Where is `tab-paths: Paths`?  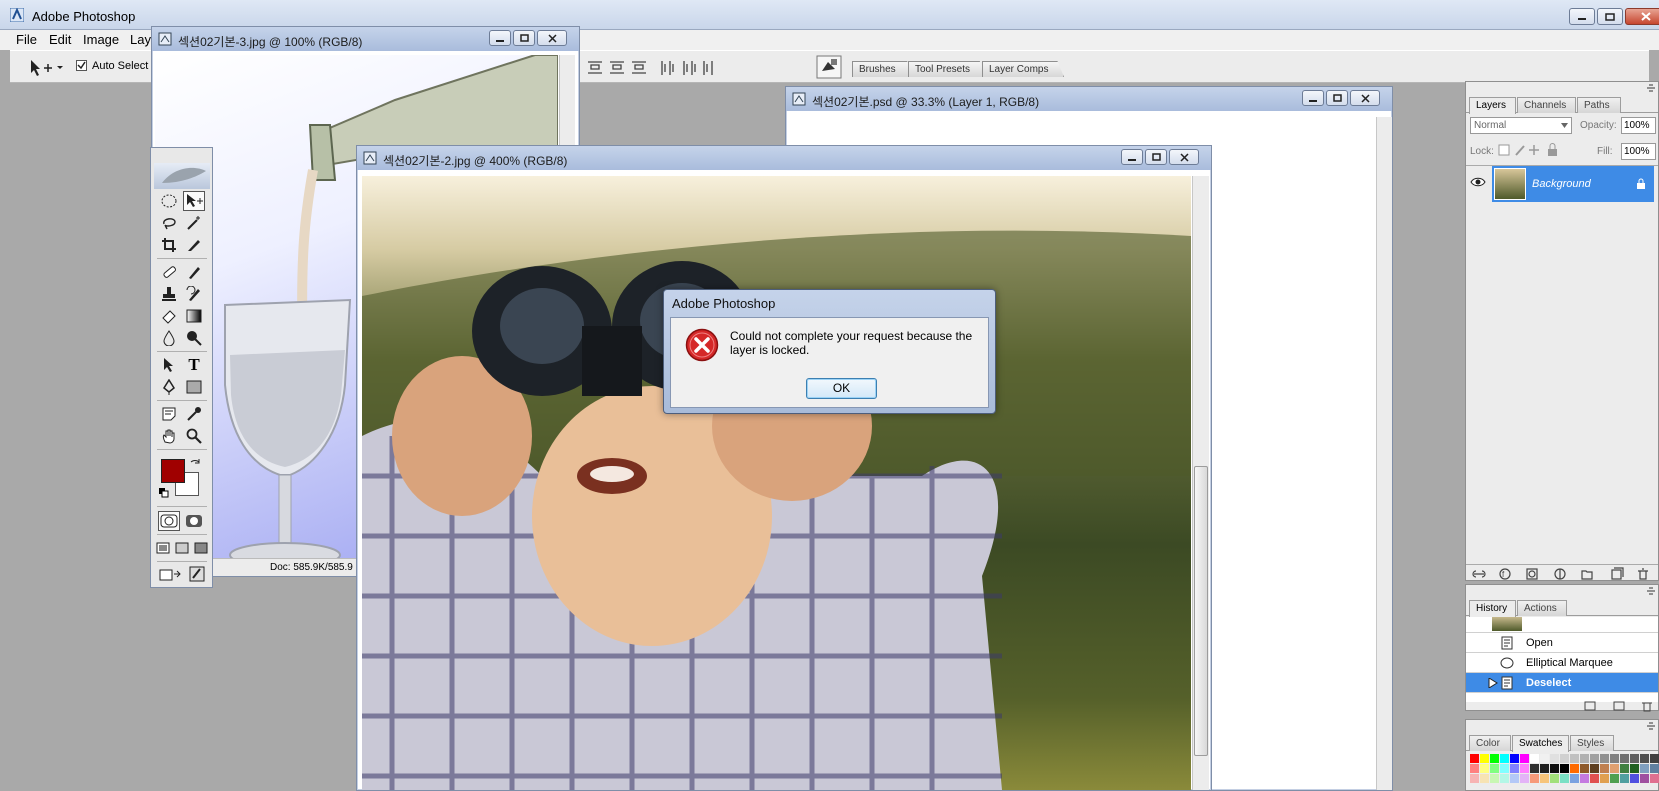
tab-paths: Paths is located at coordinates (1599, 105).